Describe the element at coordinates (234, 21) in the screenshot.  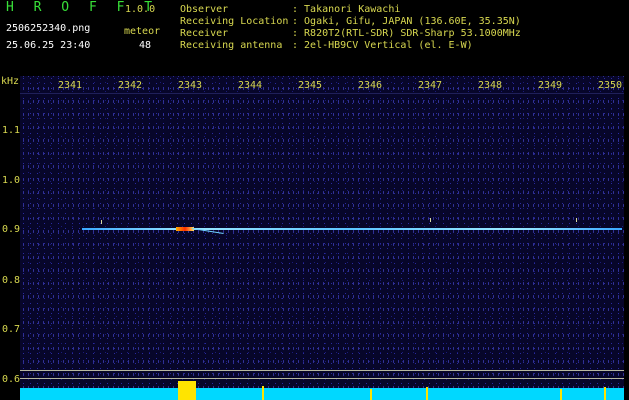
I see `info-location-label: Receiving Location` at that location.